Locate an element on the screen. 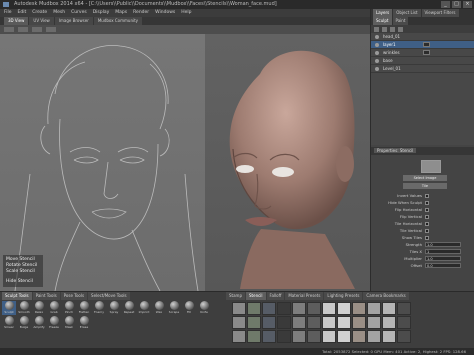  tab-image-browser: Image Browser is located at coordinates (73, 21).